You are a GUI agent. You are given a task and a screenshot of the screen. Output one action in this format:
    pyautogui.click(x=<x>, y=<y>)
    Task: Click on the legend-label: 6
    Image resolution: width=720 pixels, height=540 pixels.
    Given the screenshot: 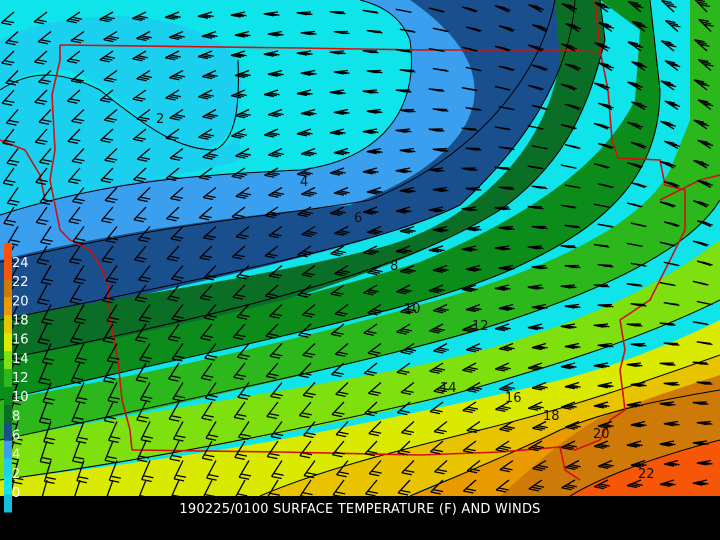 What is the action you would take?
    pyautogui.click(x=16, y=436)
    